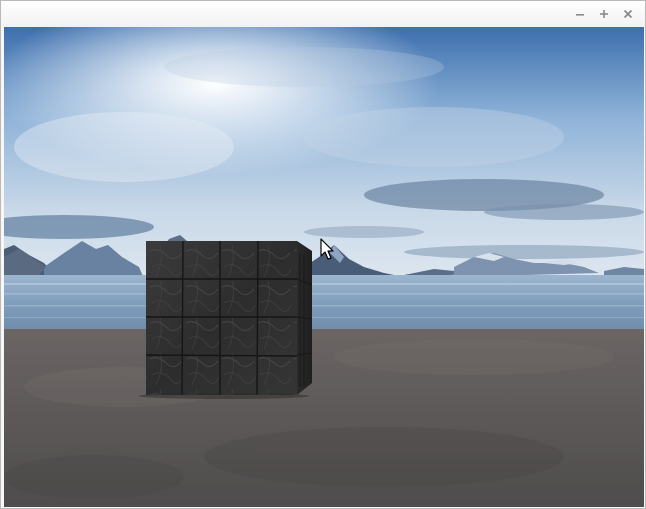  Describe the element at coordinates (226, 319) in the screenshot. I see `stone-cube` at that location.